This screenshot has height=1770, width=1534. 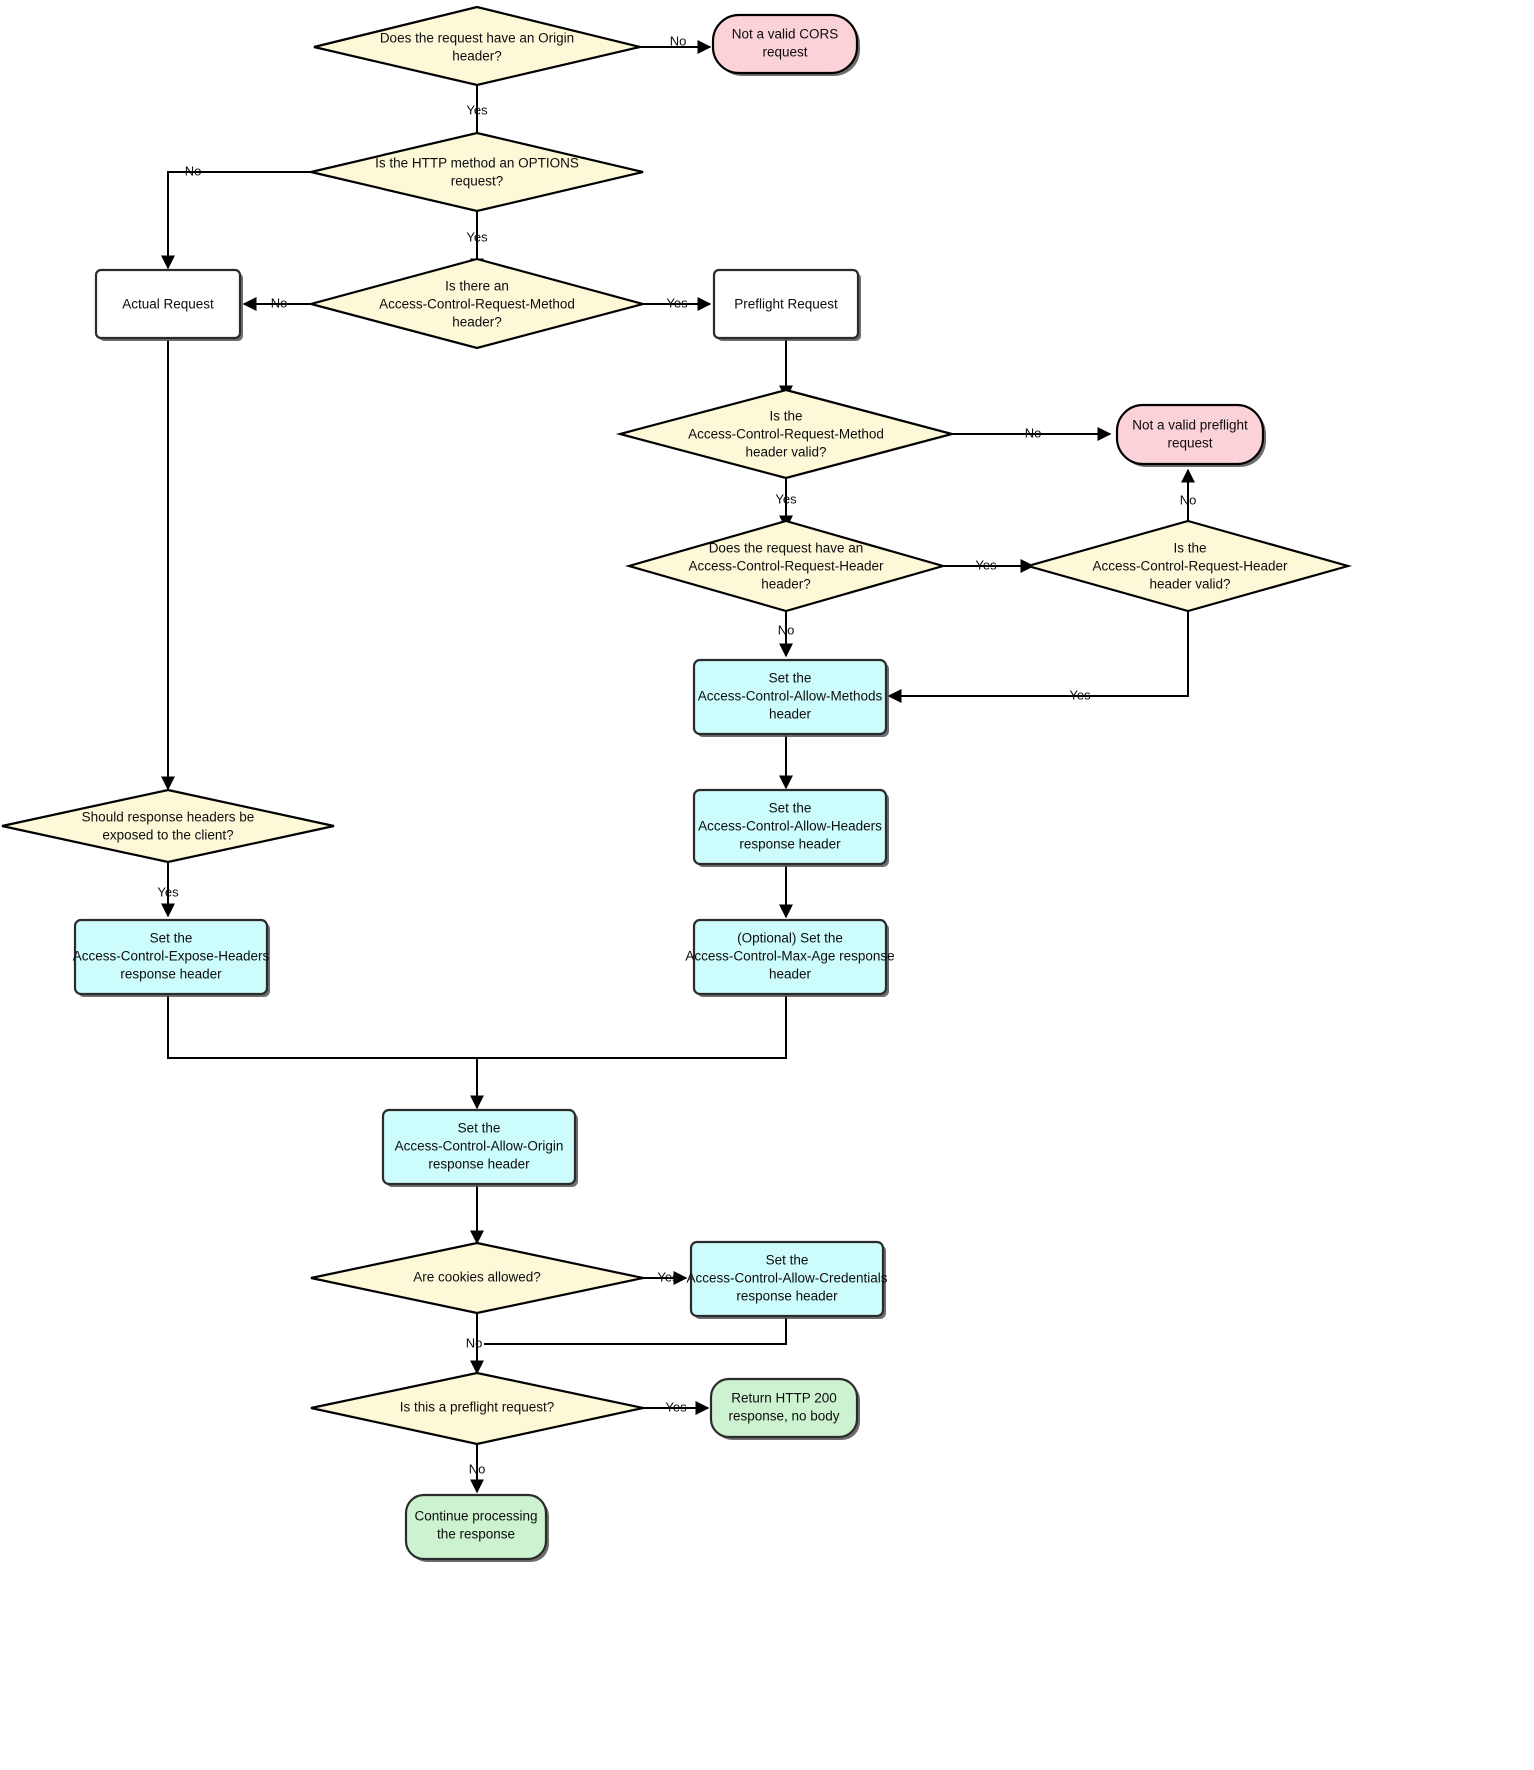 I want to click on node-preflight-request-line-0: Preflight Request, so click(x=786, y=304).